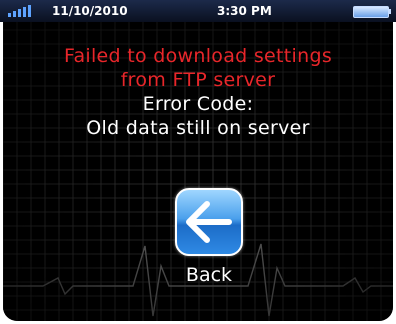 The width and height of the screenshot is (396, 324). I want to click on back-button, so click(209, 222).